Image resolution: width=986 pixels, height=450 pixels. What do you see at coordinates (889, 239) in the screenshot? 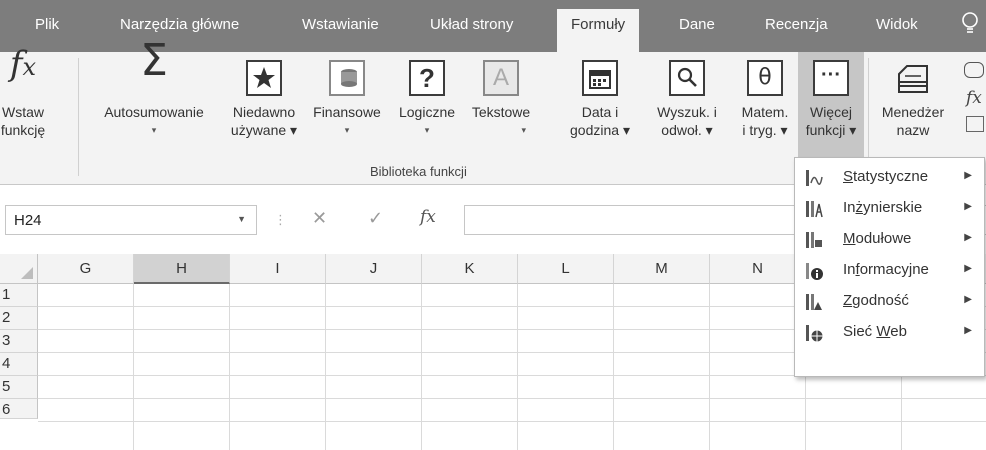
I see `menu-item-cube: Modułowe ▶` at bounding box center [889, 239].